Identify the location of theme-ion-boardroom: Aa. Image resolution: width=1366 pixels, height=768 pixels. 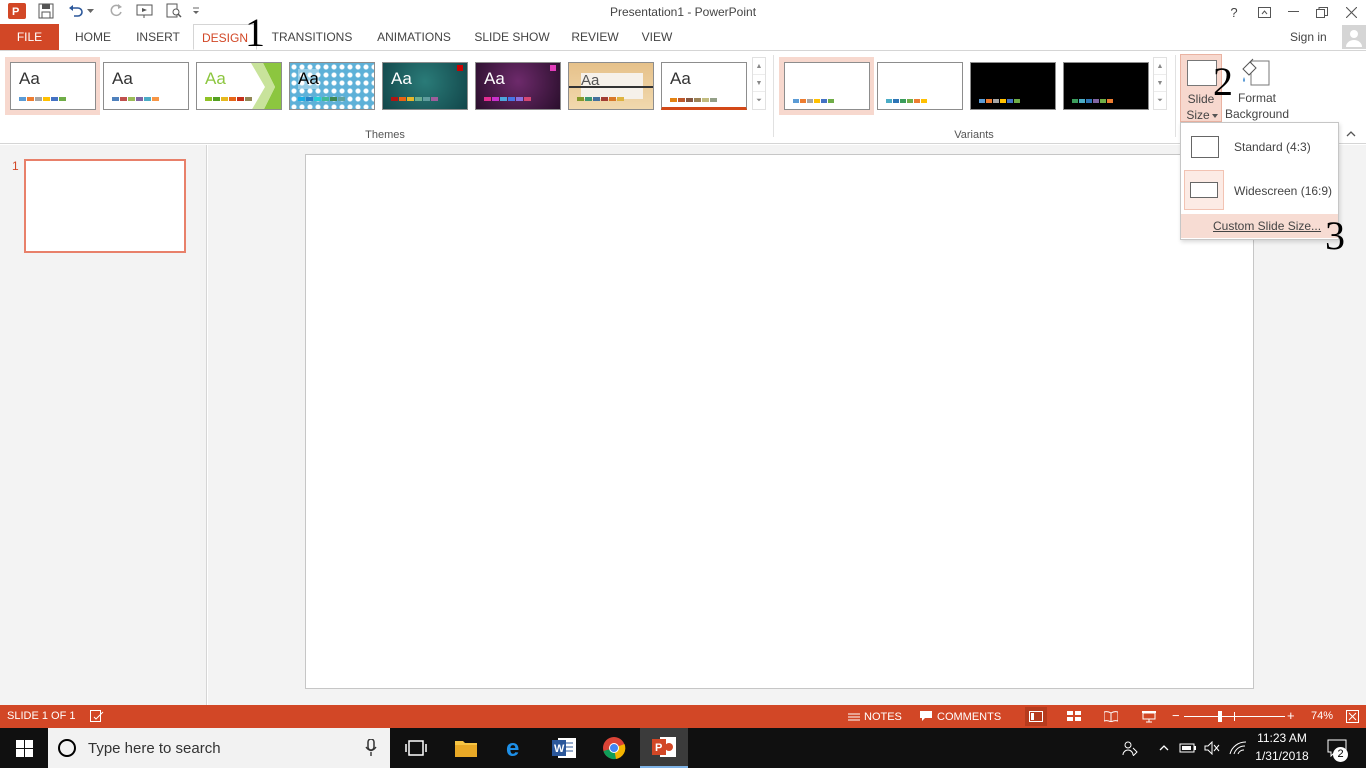
(518, 86).